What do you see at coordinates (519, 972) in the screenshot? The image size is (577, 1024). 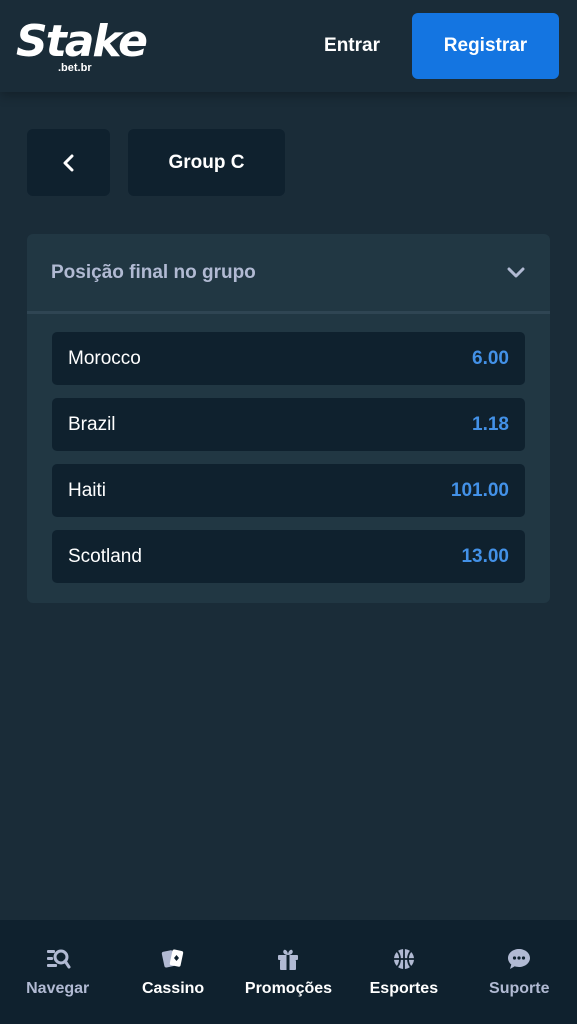 I see `nav-item-support: Suporte` at bounding box center [519, 972].